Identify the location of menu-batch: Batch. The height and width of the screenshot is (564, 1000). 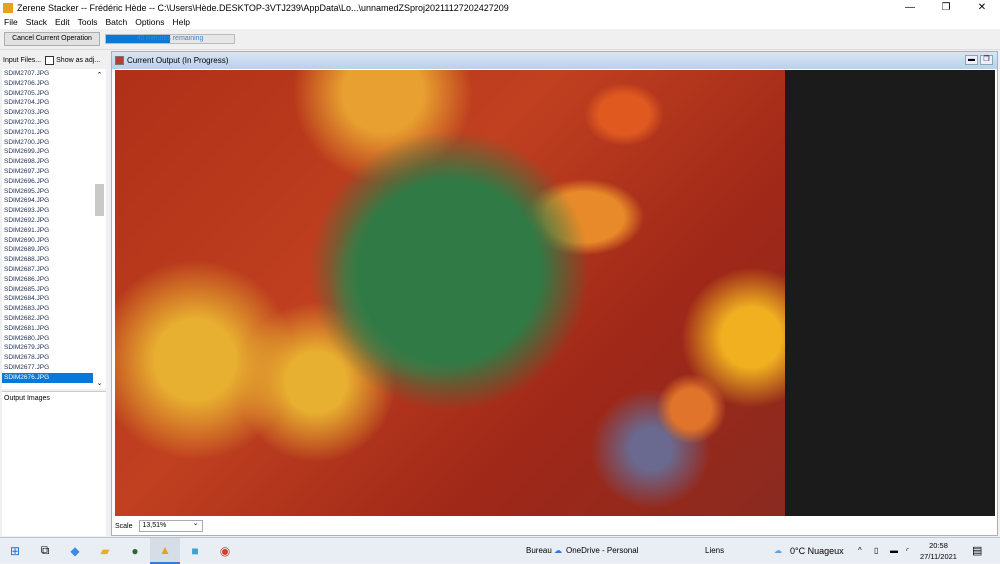
(116, 22).